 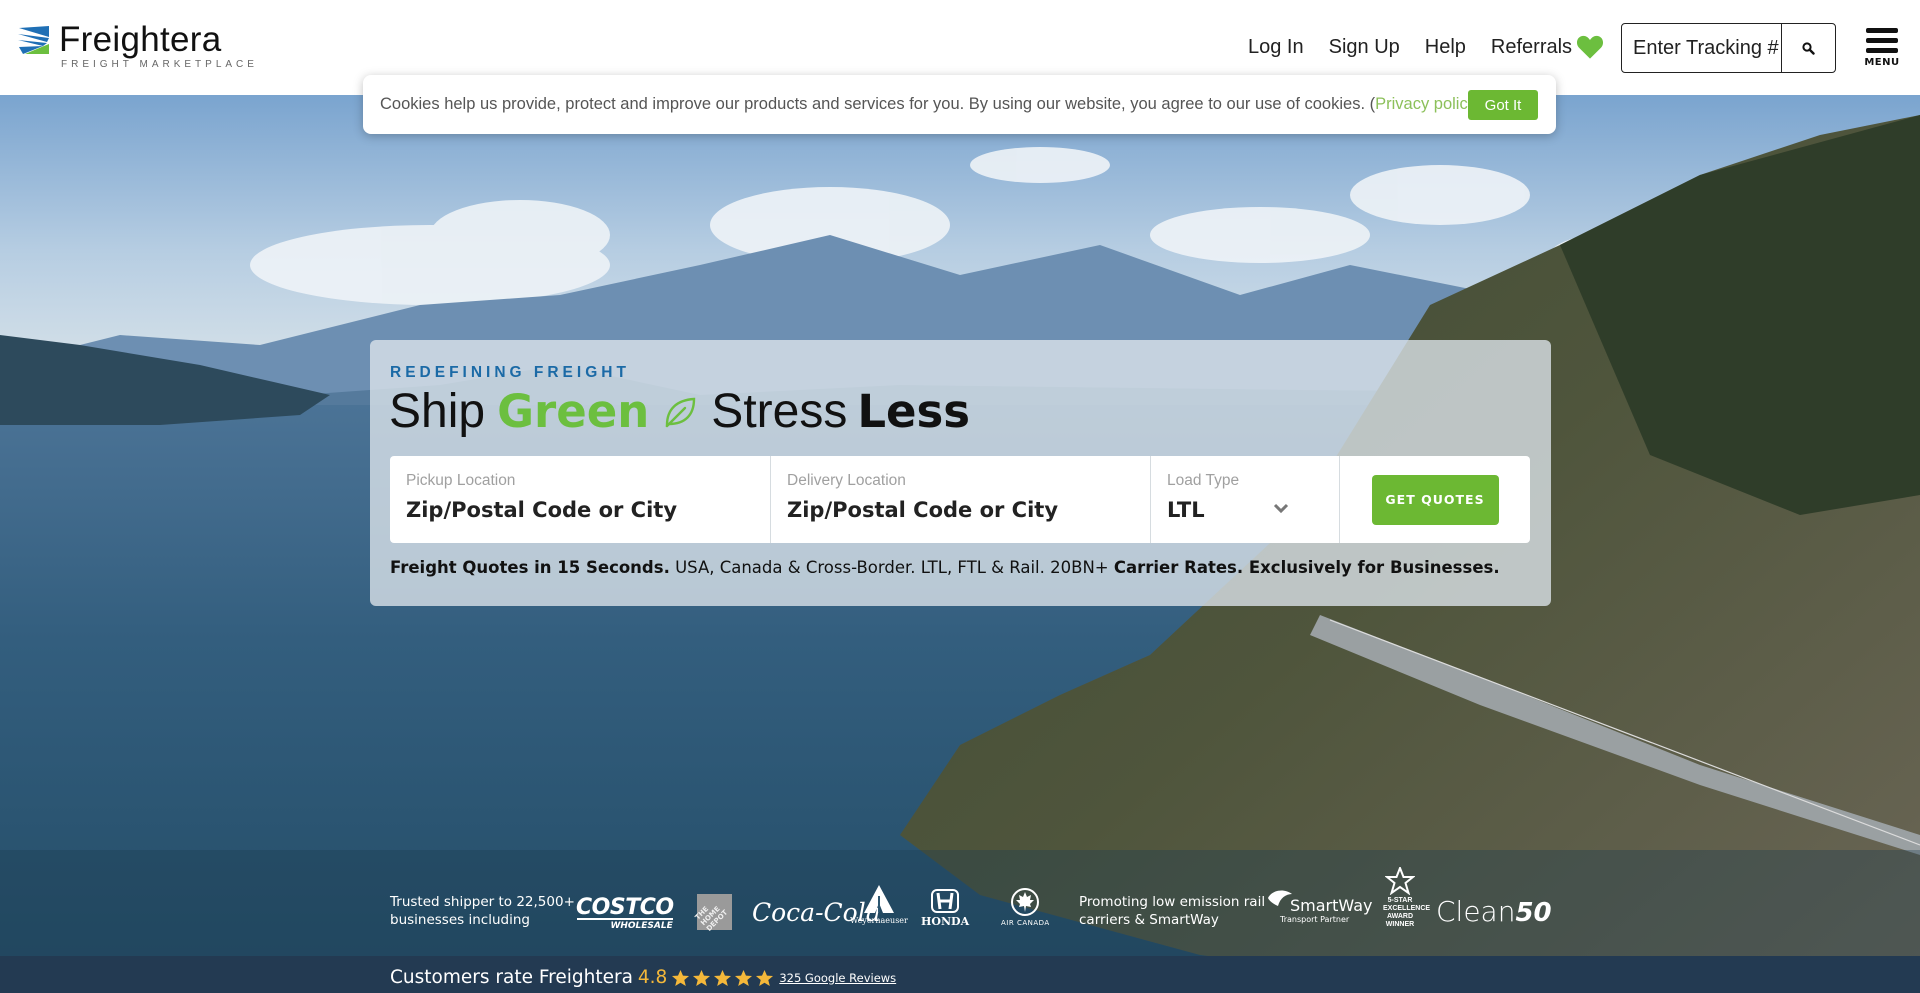 I want to click on home-depot-logo-text: THE HOME DEPOT, so click(x=711, y=918).